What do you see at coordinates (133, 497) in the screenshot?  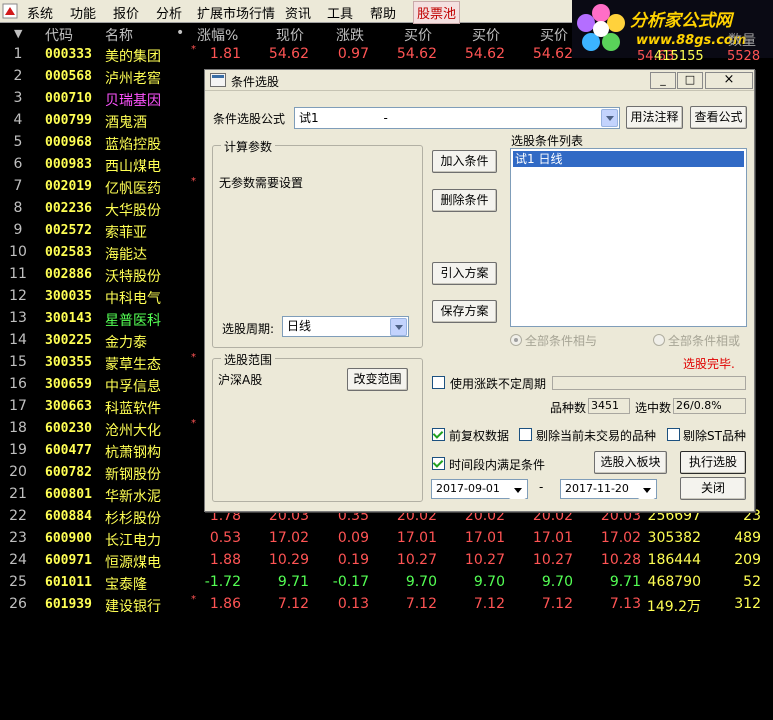 I see `stock-name: 华新水泥` at bounding box center [133, 497].